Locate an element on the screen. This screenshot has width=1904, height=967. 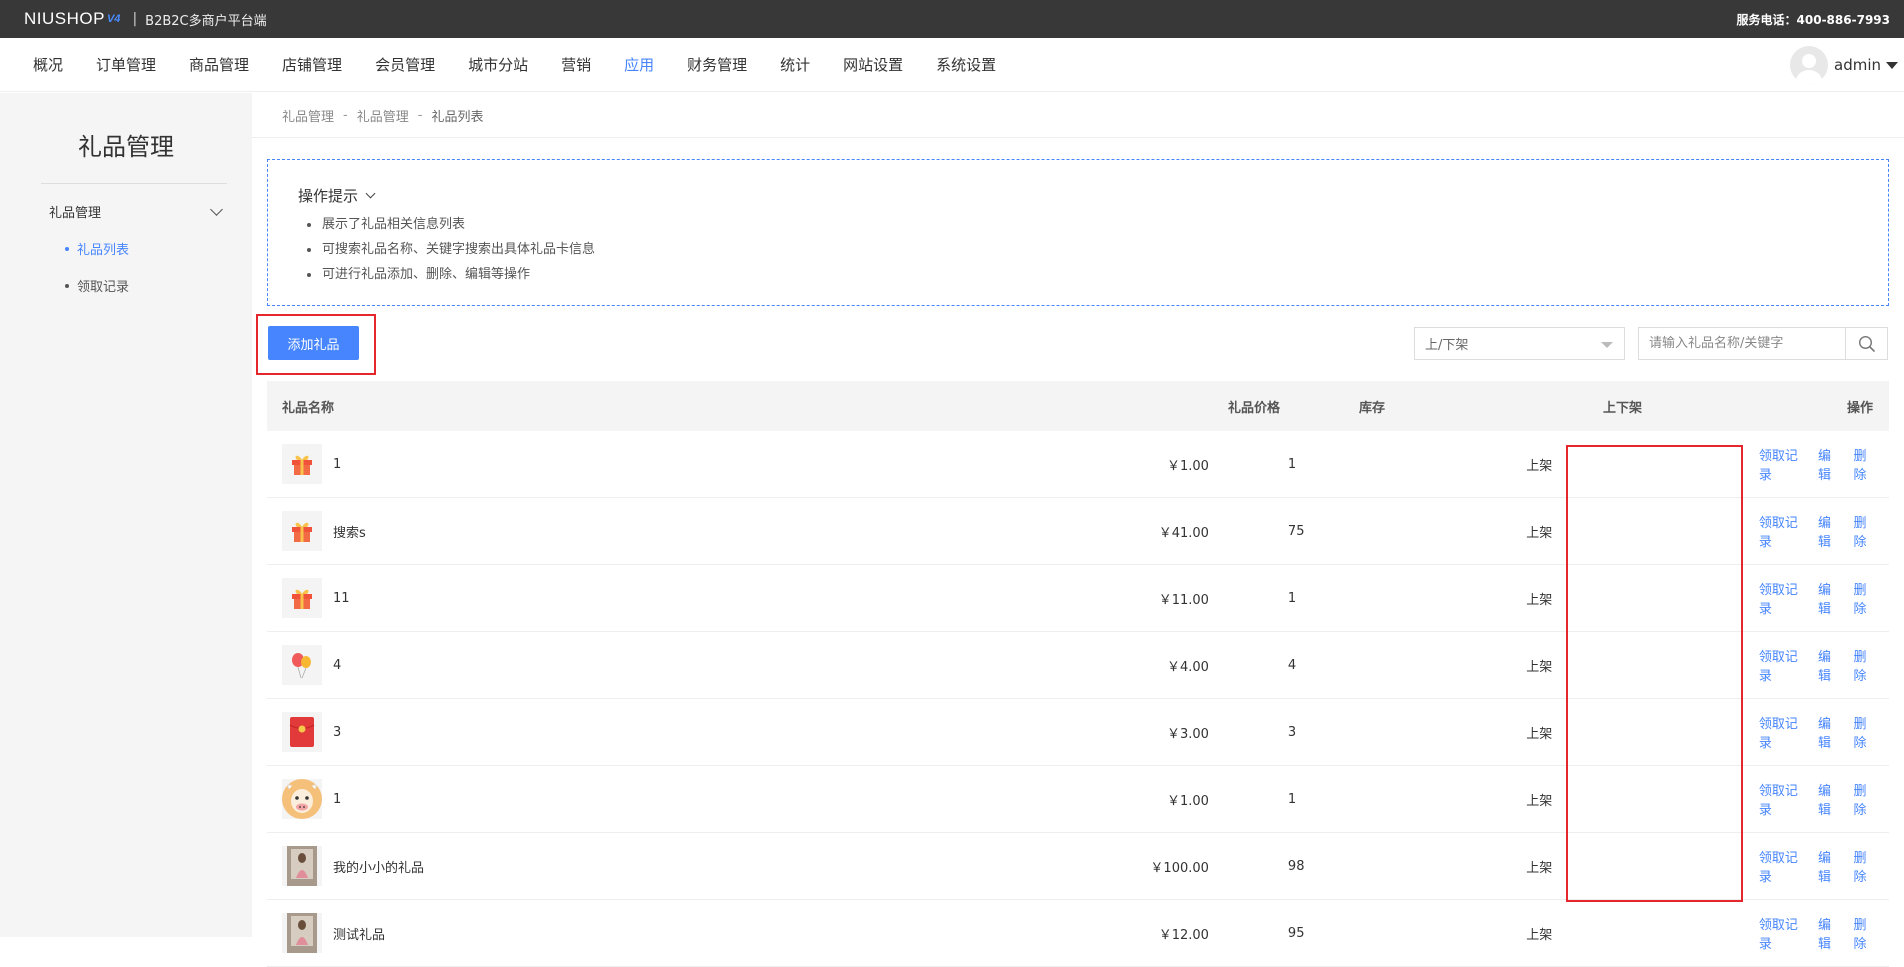
sidebar-item-gift-list: 礼品列表 is located at coordinates (158, 248).